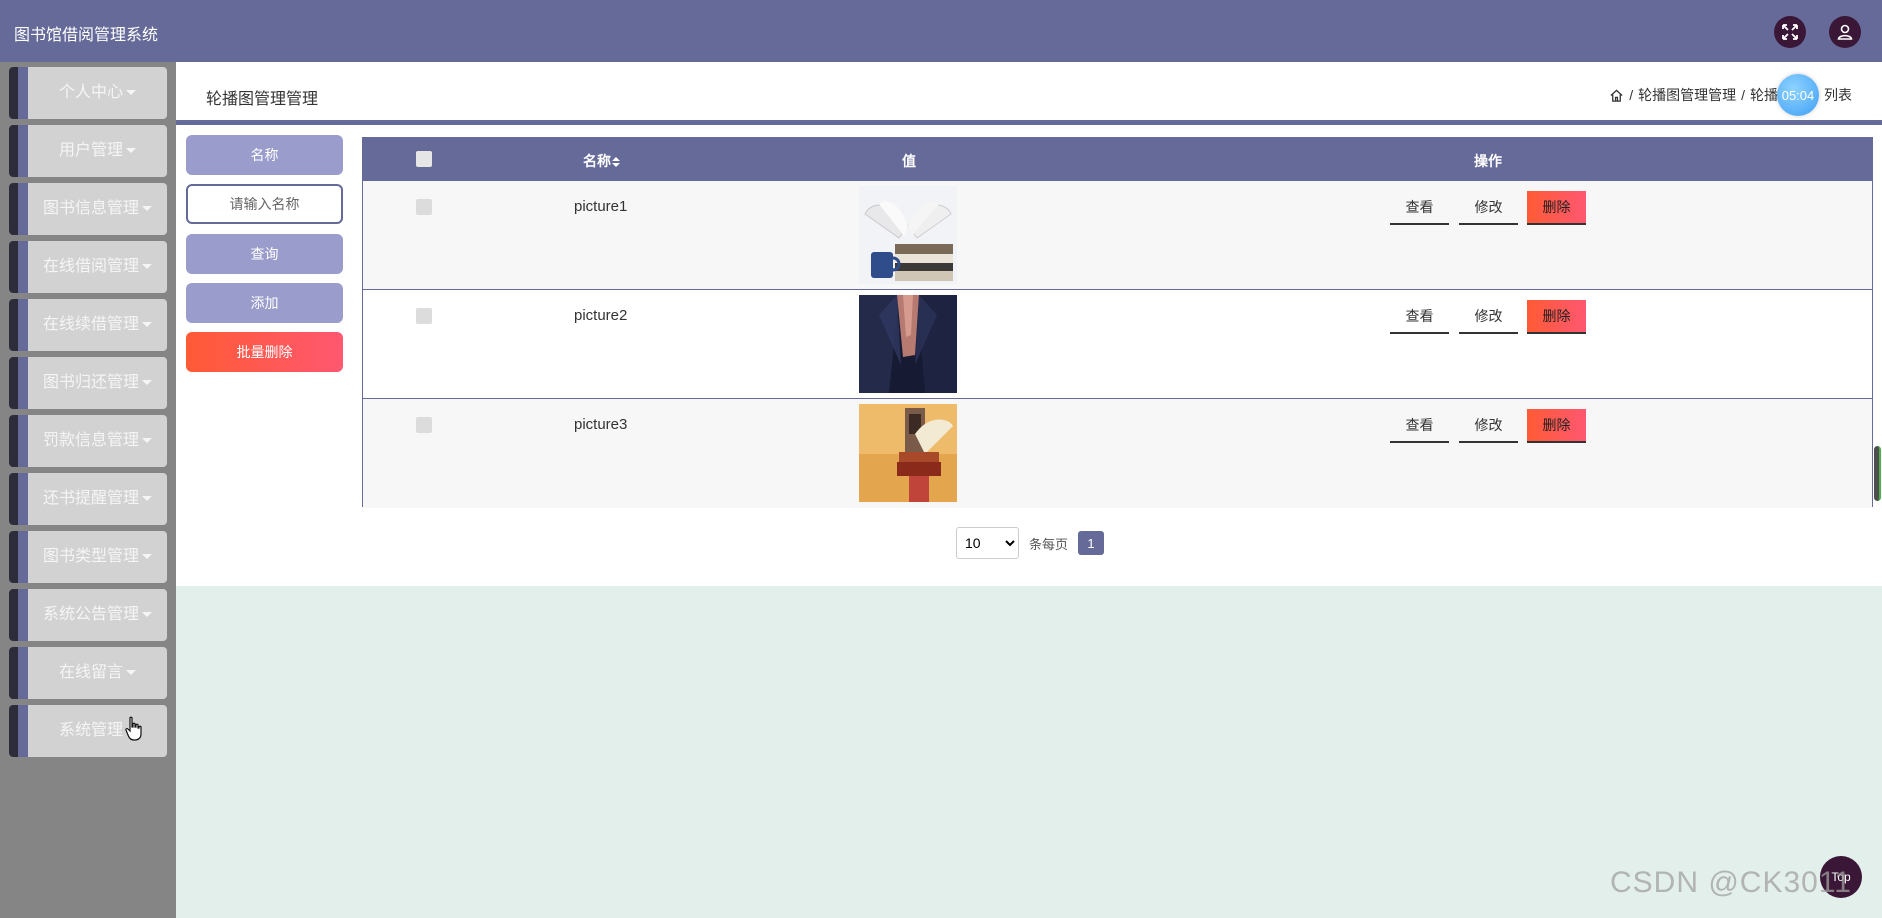 The width and height of the screenshot is (1882, 918). I want to click on sidebar-item-label: 用户管理, so click(90, 150).